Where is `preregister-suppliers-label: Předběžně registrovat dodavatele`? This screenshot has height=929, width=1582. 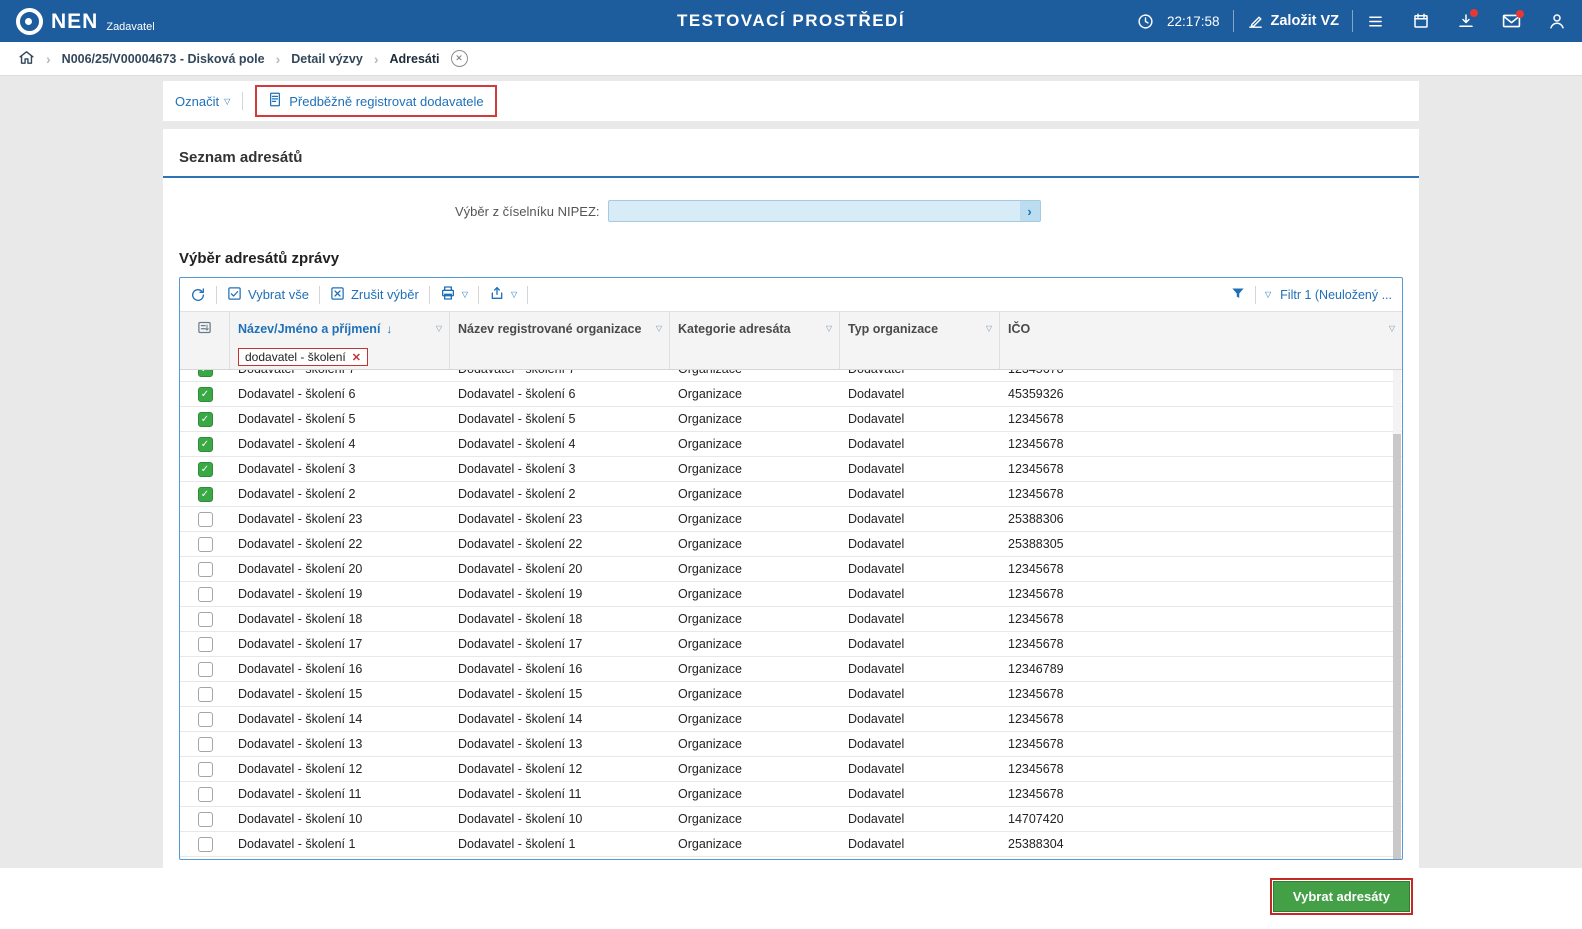 preregister-suppliers-label: Předběžně registrovat dodavatele is located at coordinates (386, 101).